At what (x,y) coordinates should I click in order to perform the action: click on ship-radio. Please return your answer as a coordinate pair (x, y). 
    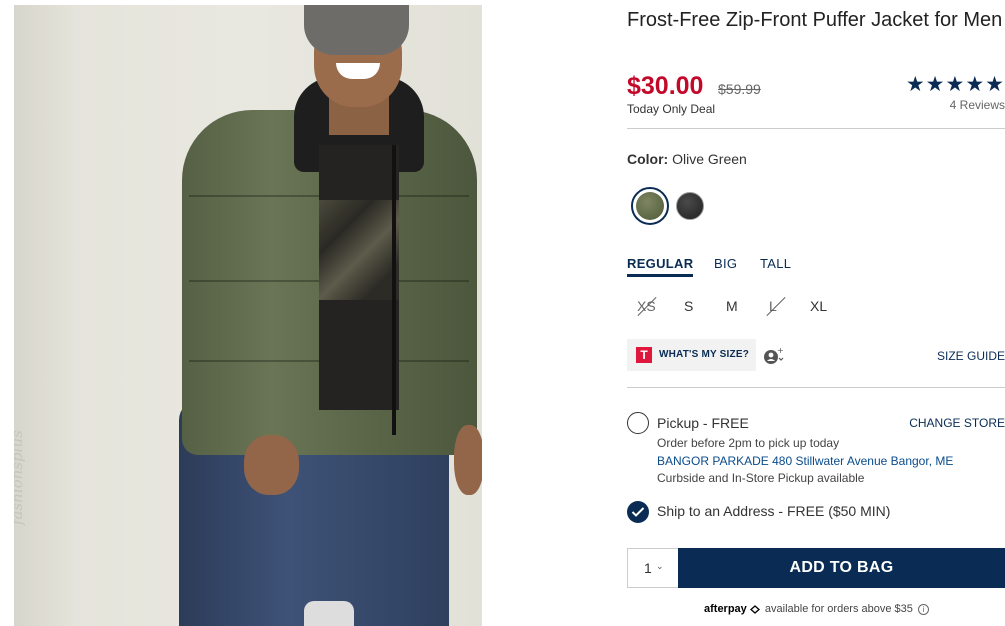
    Looking at the image, I should click on (638, 512).